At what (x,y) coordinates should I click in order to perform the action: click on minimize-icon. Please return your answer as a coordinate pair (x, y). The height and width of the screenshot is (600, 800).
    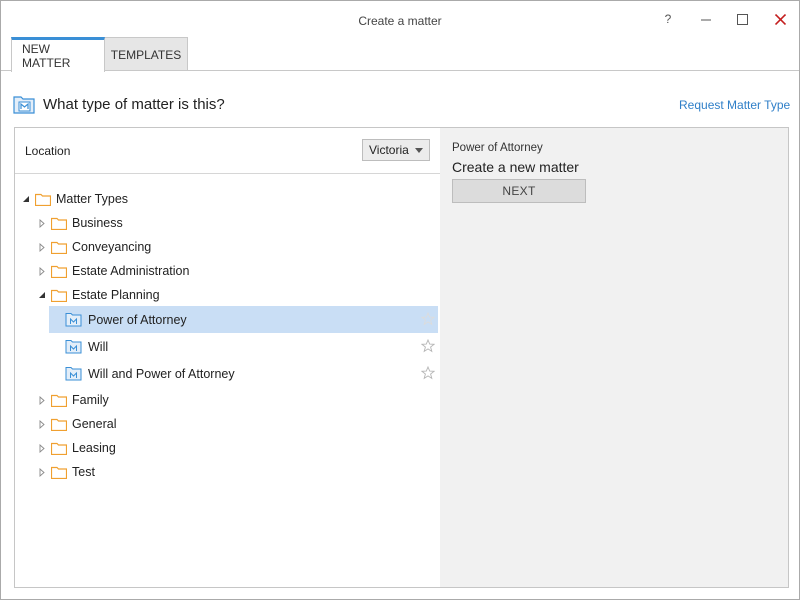
    Looking at the image, I should click on (706, 20).